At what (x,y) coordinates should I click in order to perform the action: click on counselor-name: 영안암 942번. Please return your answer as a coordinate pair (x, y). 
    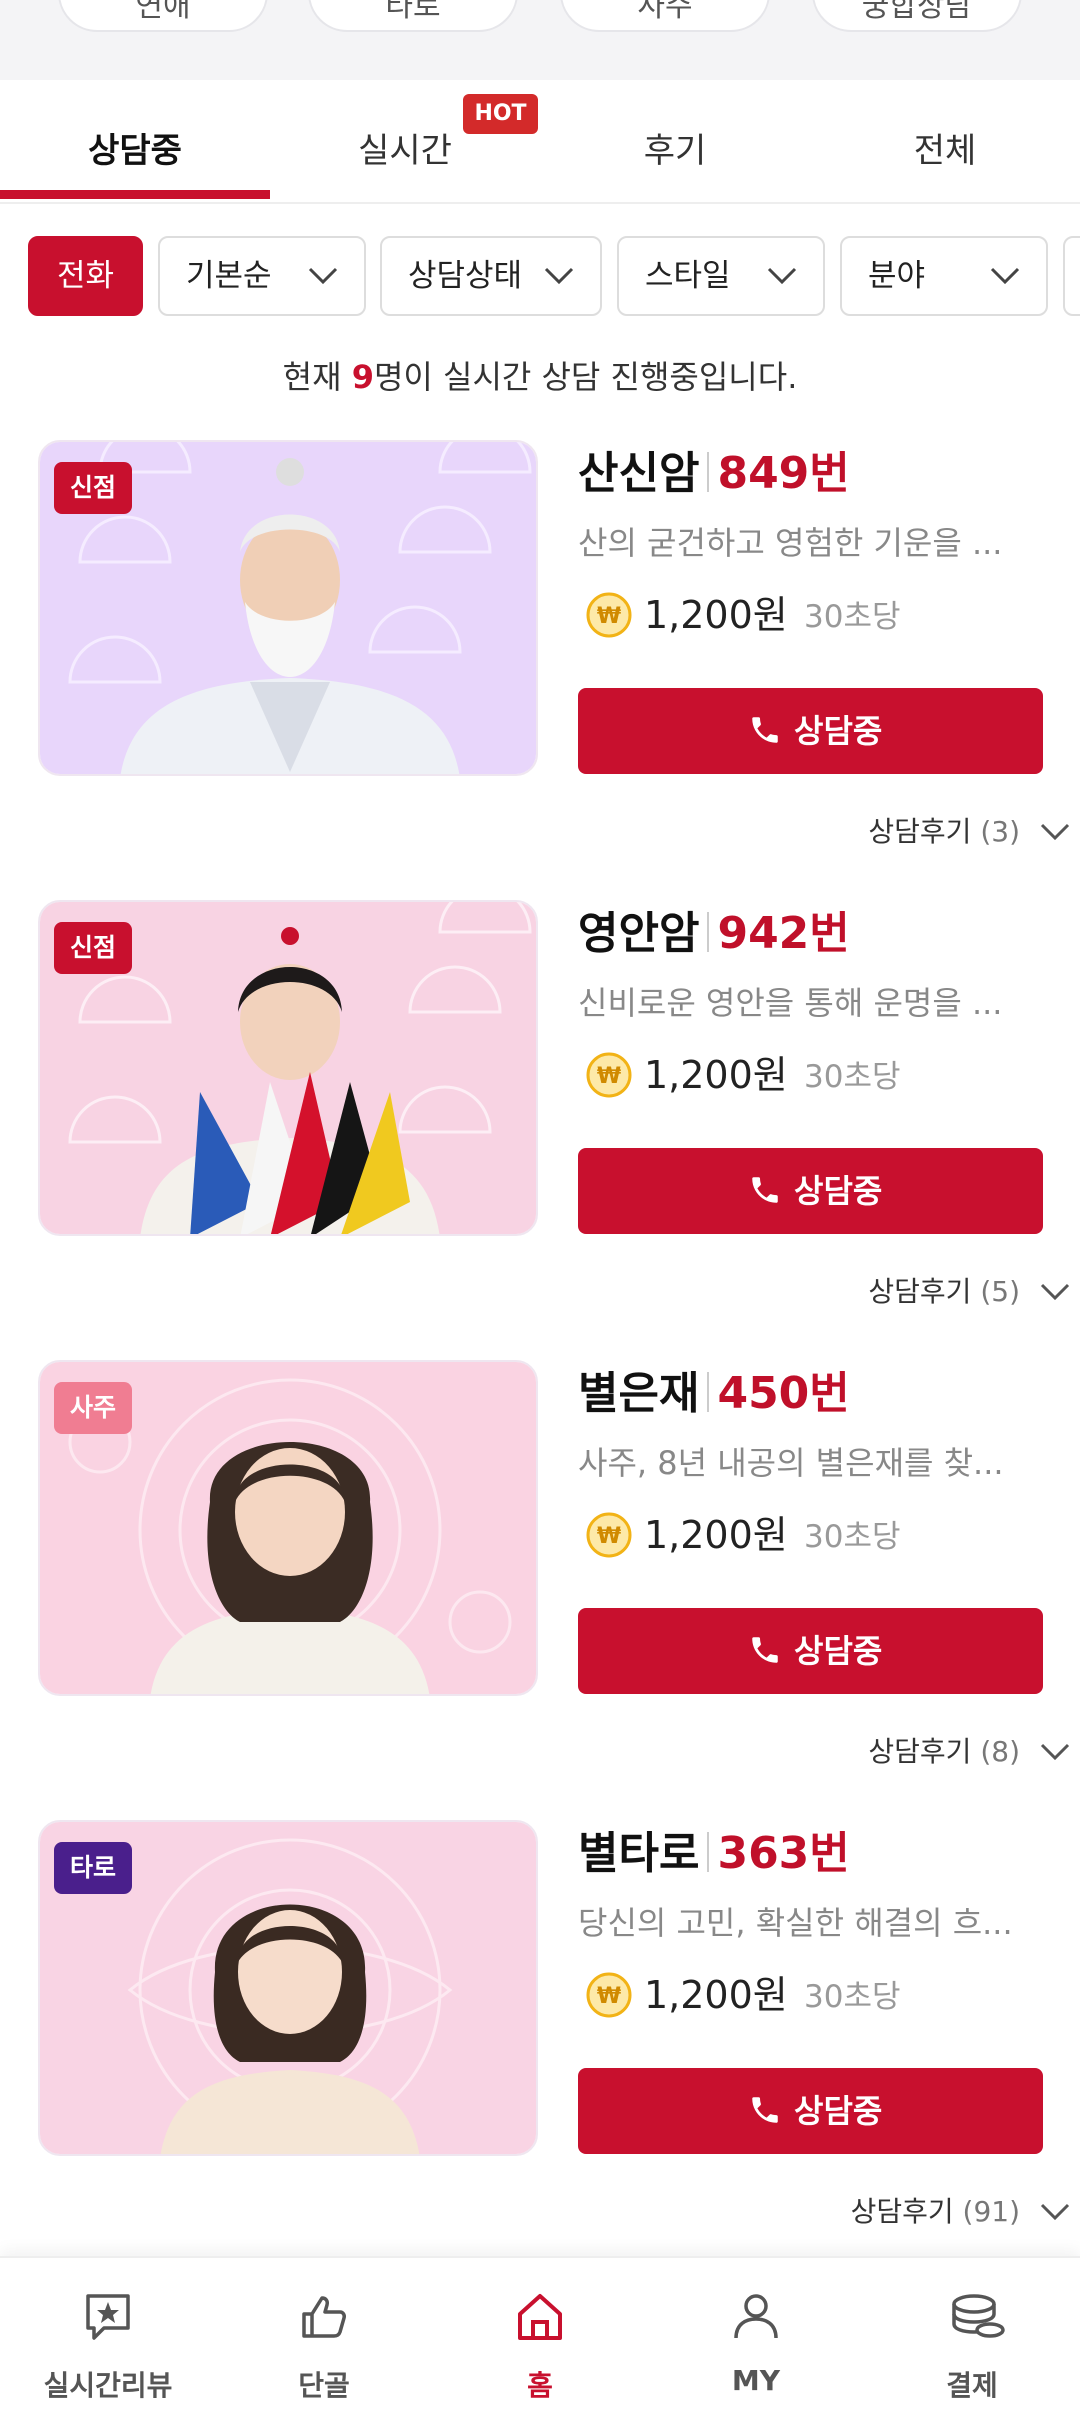
    Looking at the image, I should click on (714, 933).